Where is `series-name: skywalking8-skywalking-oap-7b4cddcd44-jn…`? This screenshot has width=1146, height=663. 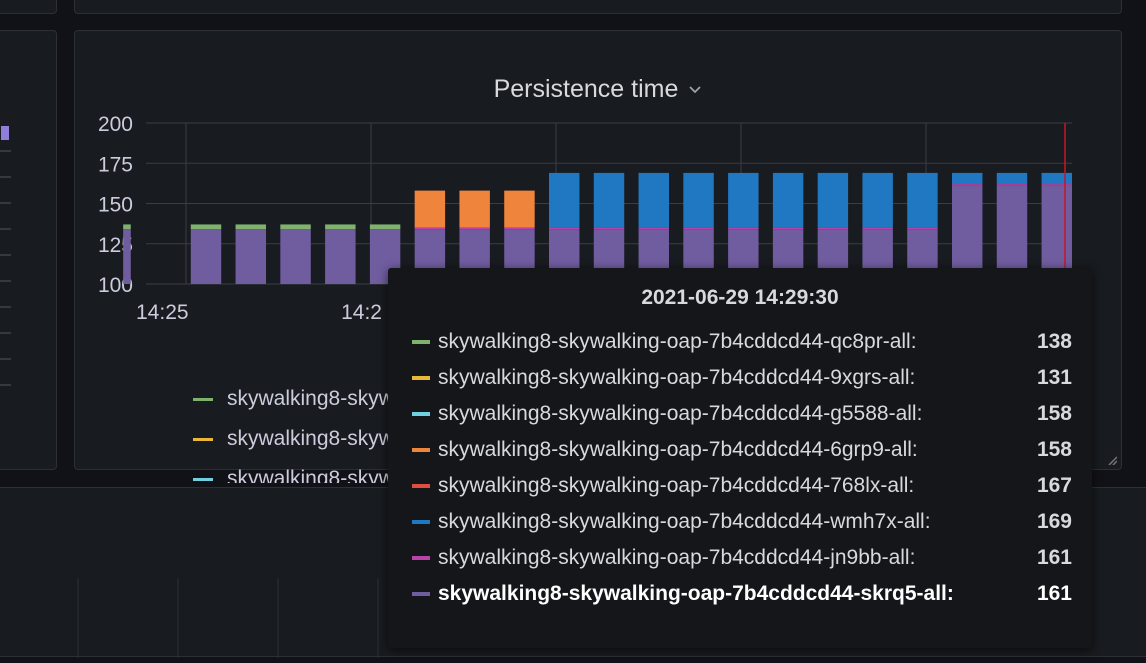
series-name: skywalking8-skywalking-oap-7b4cddcd44-jn… is located at coordinates (677, 557).